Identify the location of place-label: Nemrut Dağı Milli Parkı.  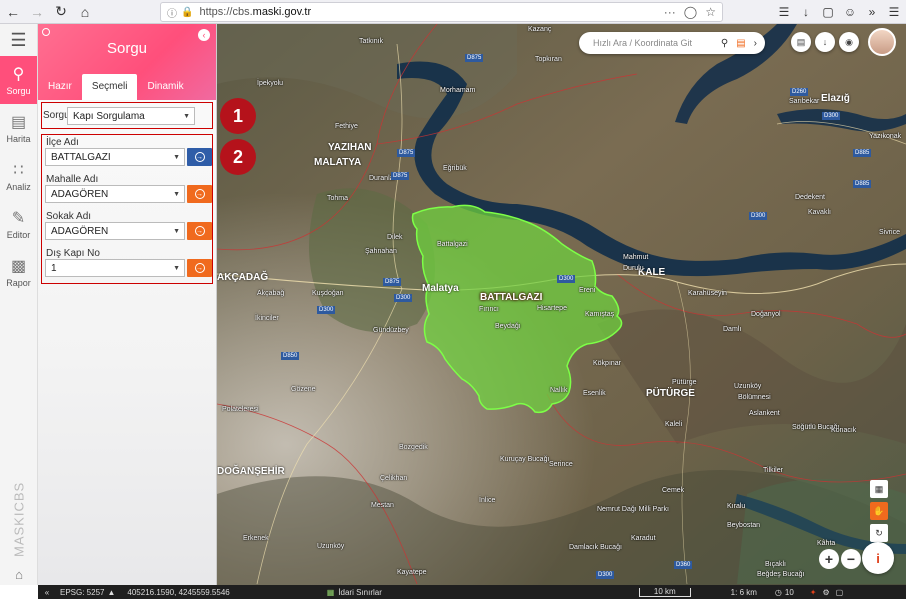
(633, 509).